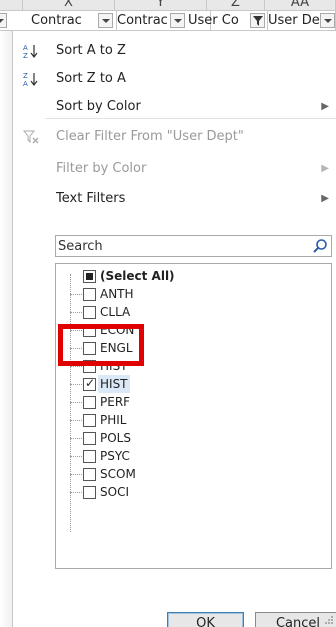  I want to click on header-cell-user-dept: User De, so click(302, 21).